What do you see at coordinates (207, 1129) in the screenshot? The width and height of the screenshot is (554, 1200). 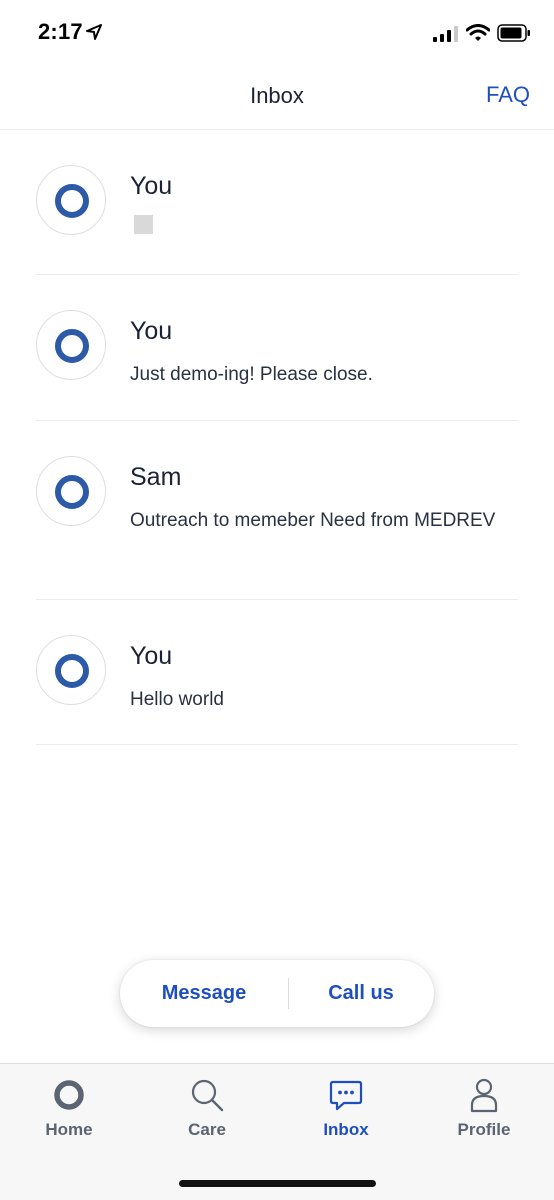 I see `tab-label: Care` at bounding box center [207, 1129].